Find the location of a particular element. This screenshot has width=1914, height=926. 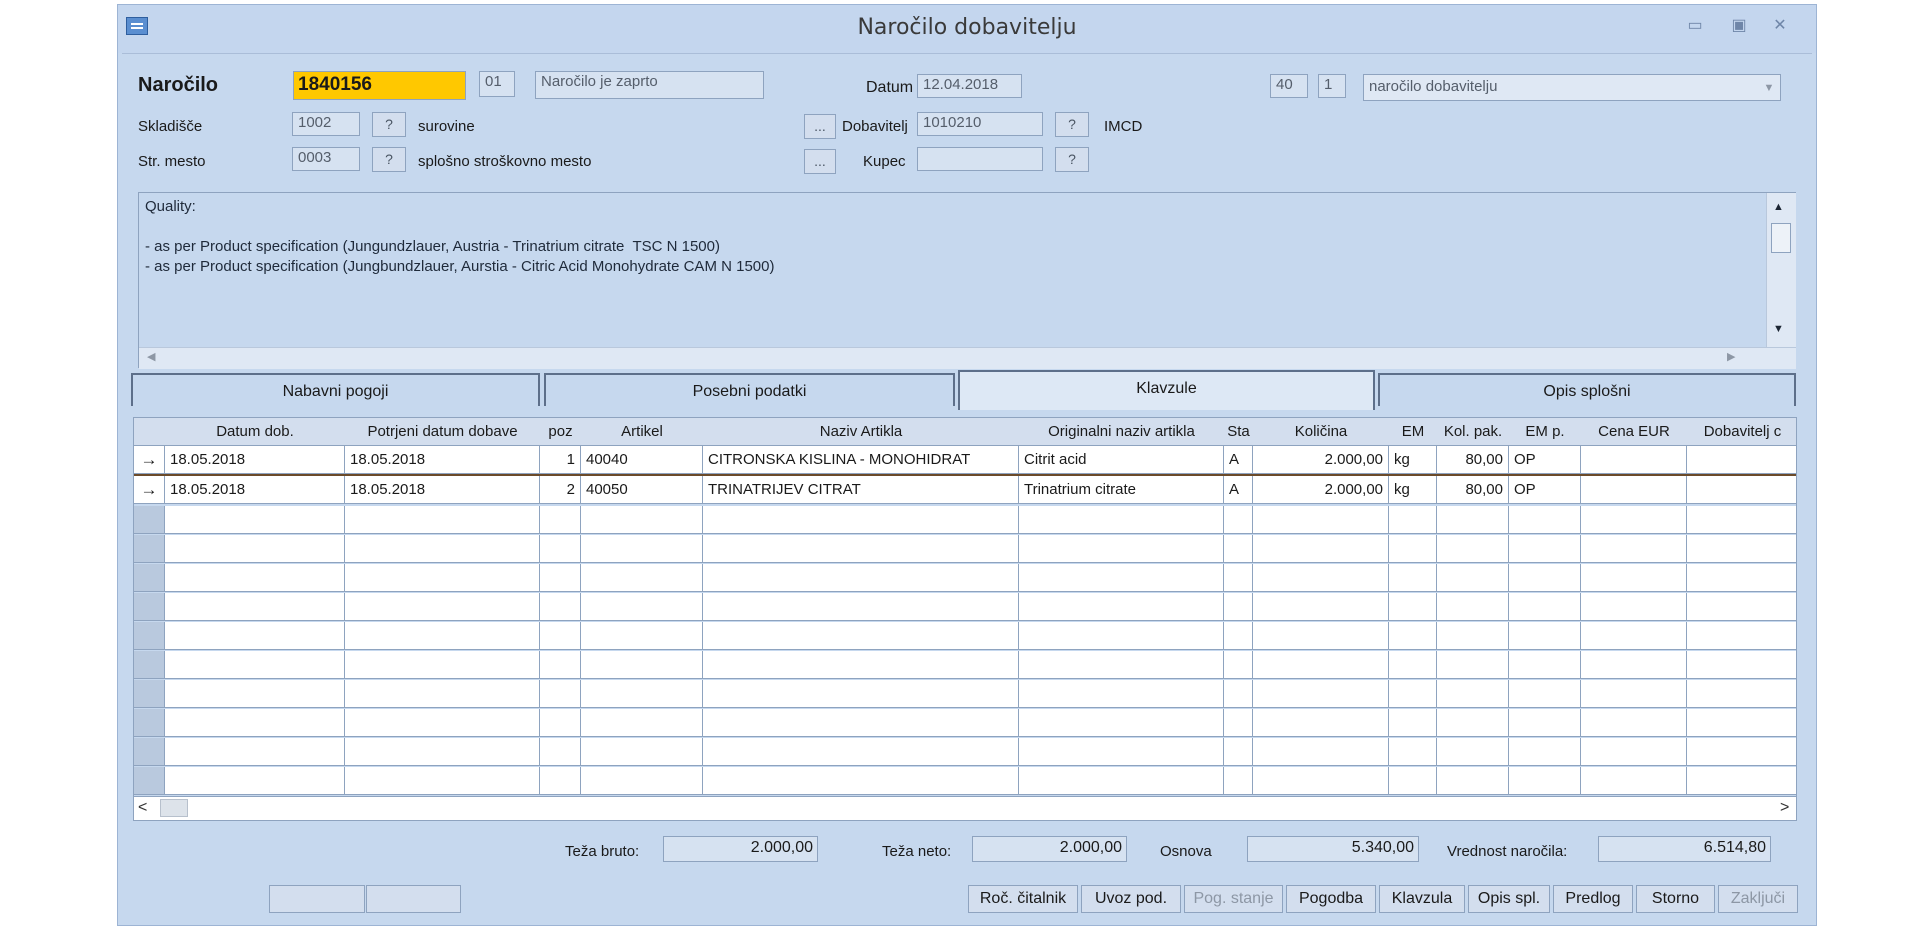

contract-status-button: Pog. stanje is located at coordinates (1233, 899).